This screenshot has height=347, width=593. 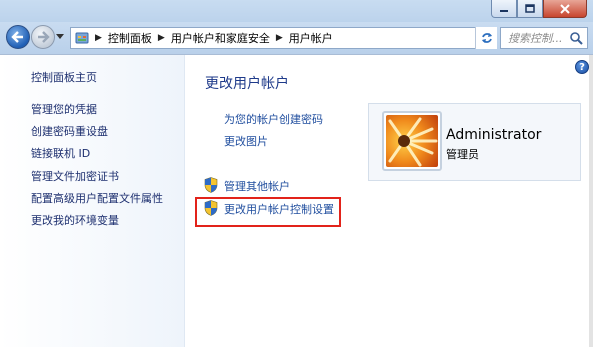 What do you see at coordinates (576, 38) in the screenshot?
I see `search-icon` at bounding box center [576, 38].